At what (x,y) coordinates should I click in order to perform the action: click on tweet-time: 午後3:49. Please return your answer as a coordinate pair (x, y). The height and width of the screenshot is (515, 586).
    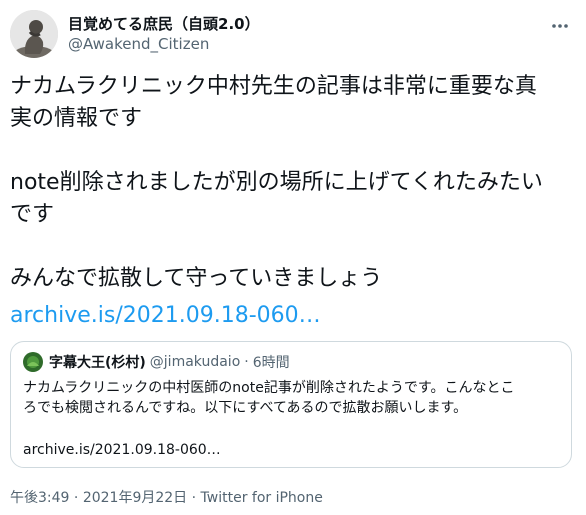
    Looking at the image, I should click on (39, 498).